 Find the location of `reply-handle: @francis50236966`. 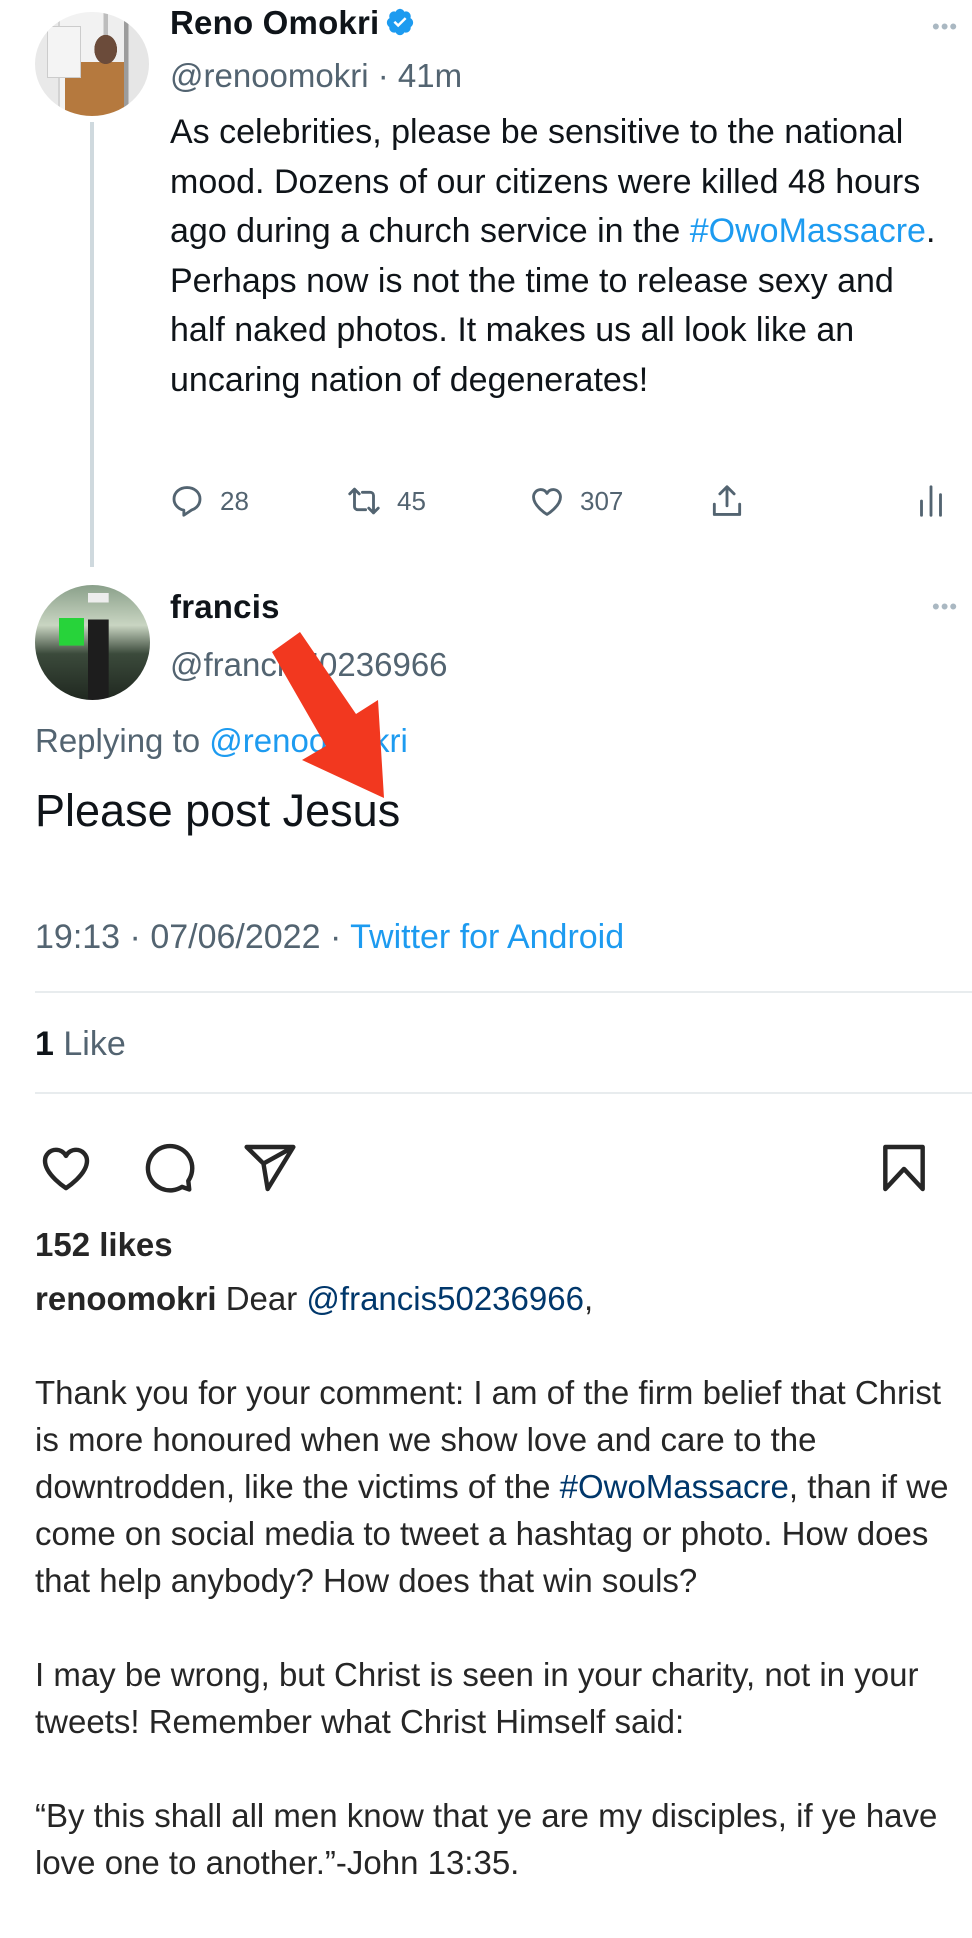

reply-handle: @francis50236966 is located at coordinates (309, 665).